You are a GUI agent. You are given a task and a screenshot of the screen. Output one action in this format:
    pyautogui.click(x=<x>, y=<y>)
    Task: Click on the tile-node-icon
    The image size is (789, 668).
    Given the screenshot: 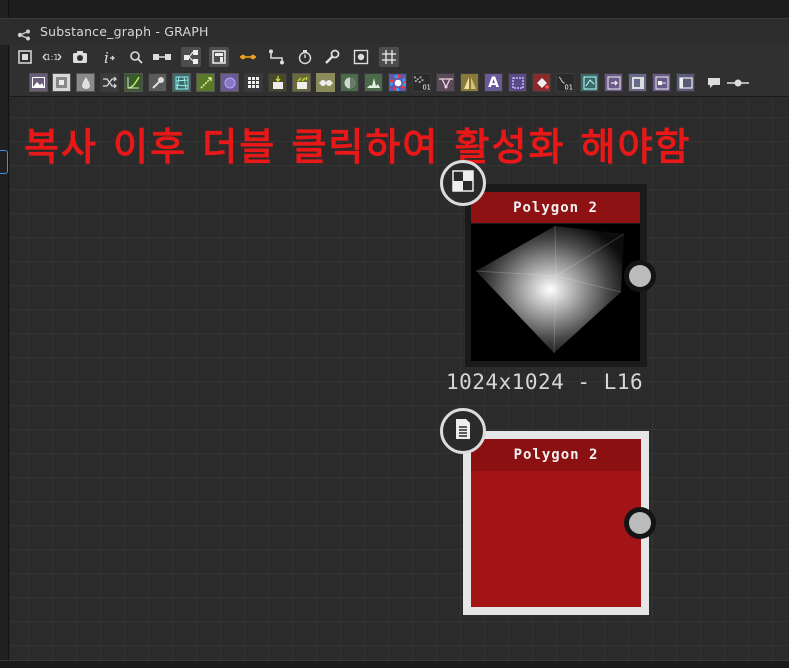 What is the action you would take?
    pyautogui.click(x=253, y=82)
    